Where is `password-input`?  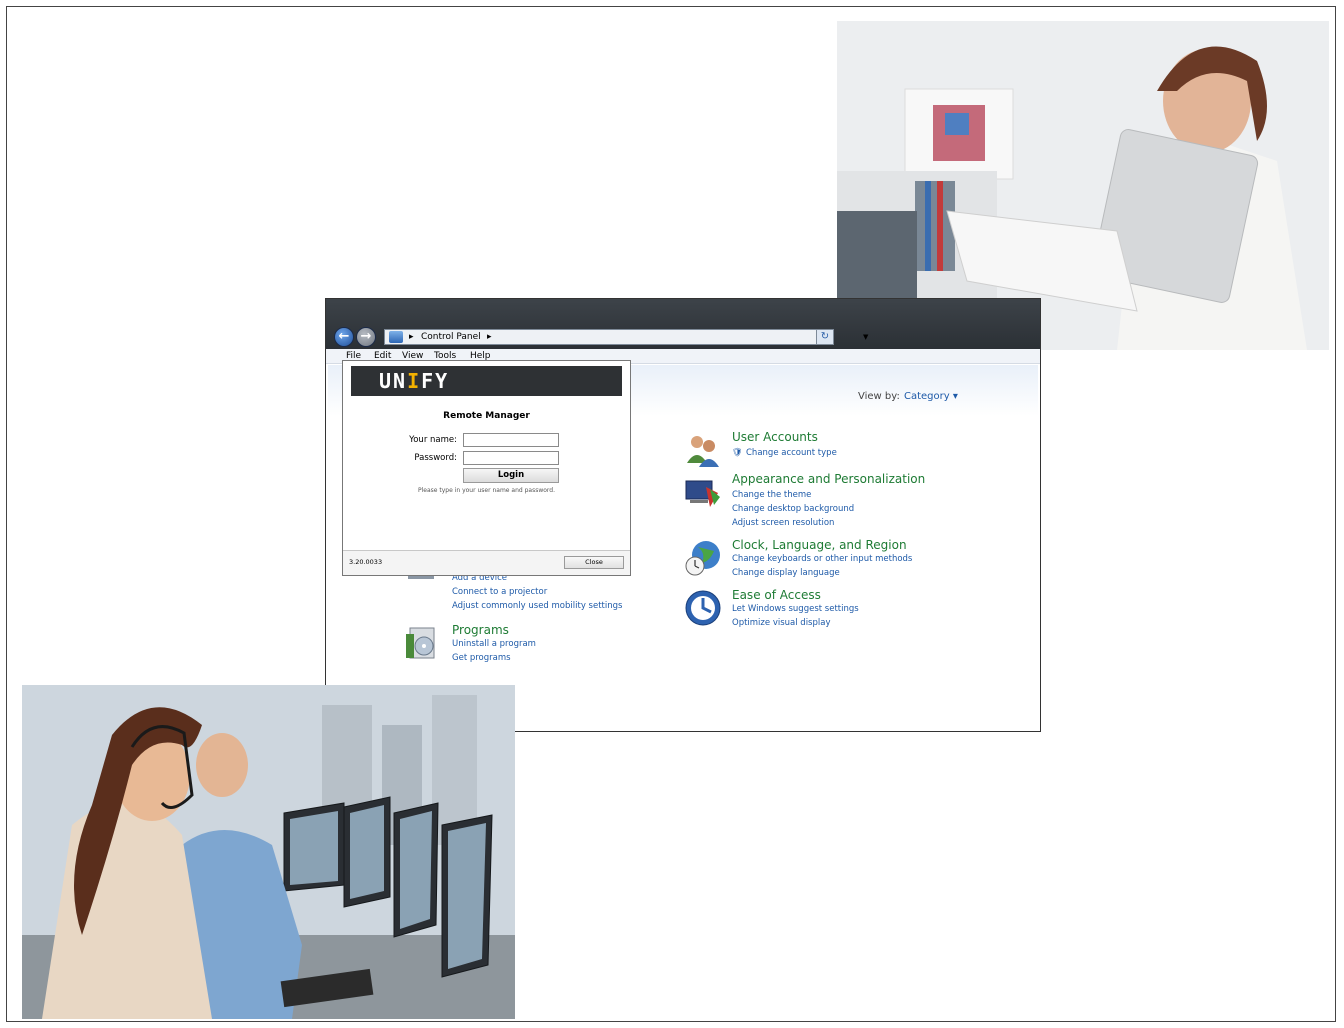 password-input is located at coordinates (511, 458).